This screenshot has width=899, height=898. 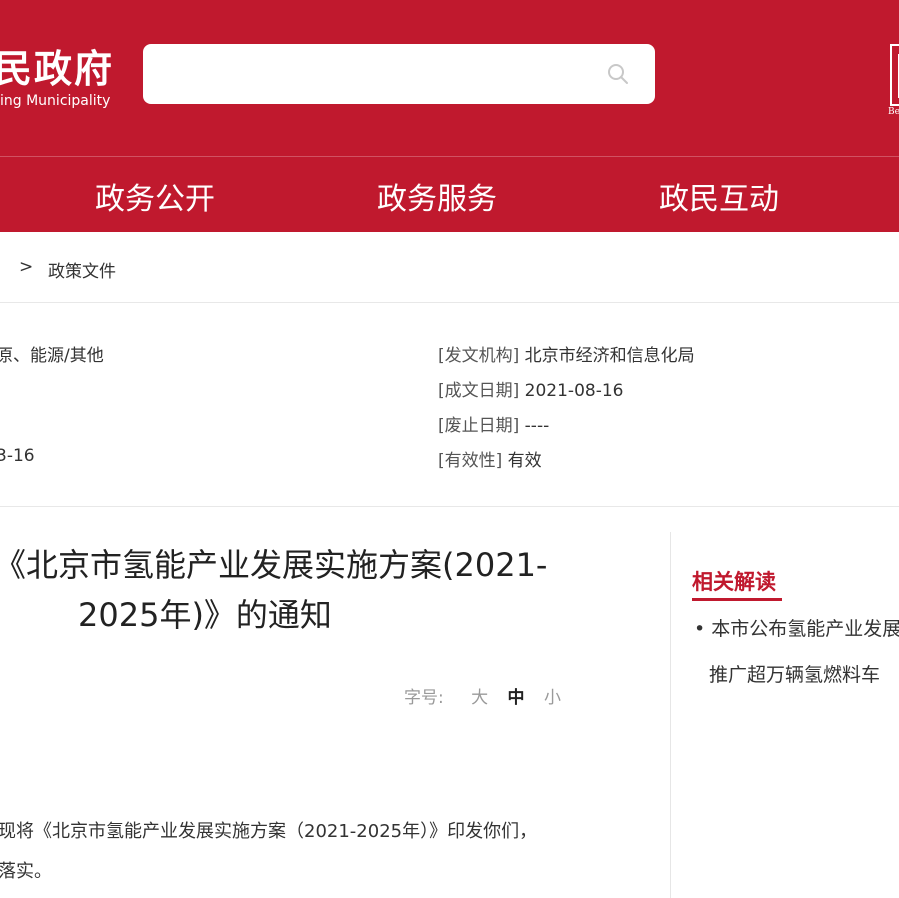 I want to click on article-body-line1: 现将《北京市氢能产业发展实施方案（2021-2025年）》印发你们，, so click(x=269, y=831).